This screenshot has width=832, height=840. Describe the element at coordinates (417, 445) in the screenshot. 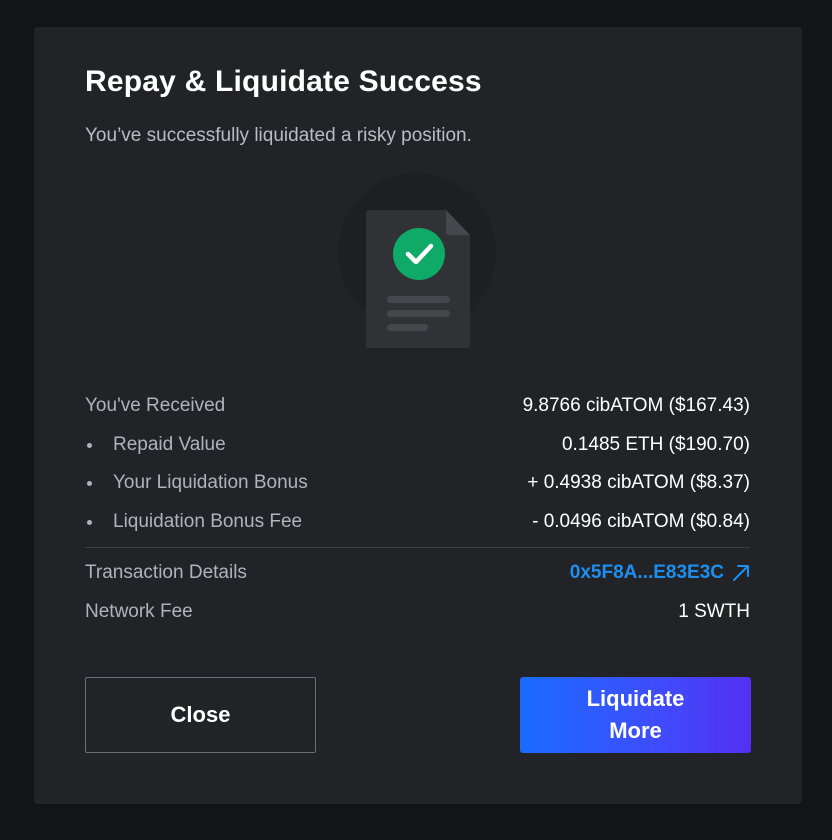

I see `repaid-value-row: Repaid Value 0.1485 ETH ($190.70)` at that location.